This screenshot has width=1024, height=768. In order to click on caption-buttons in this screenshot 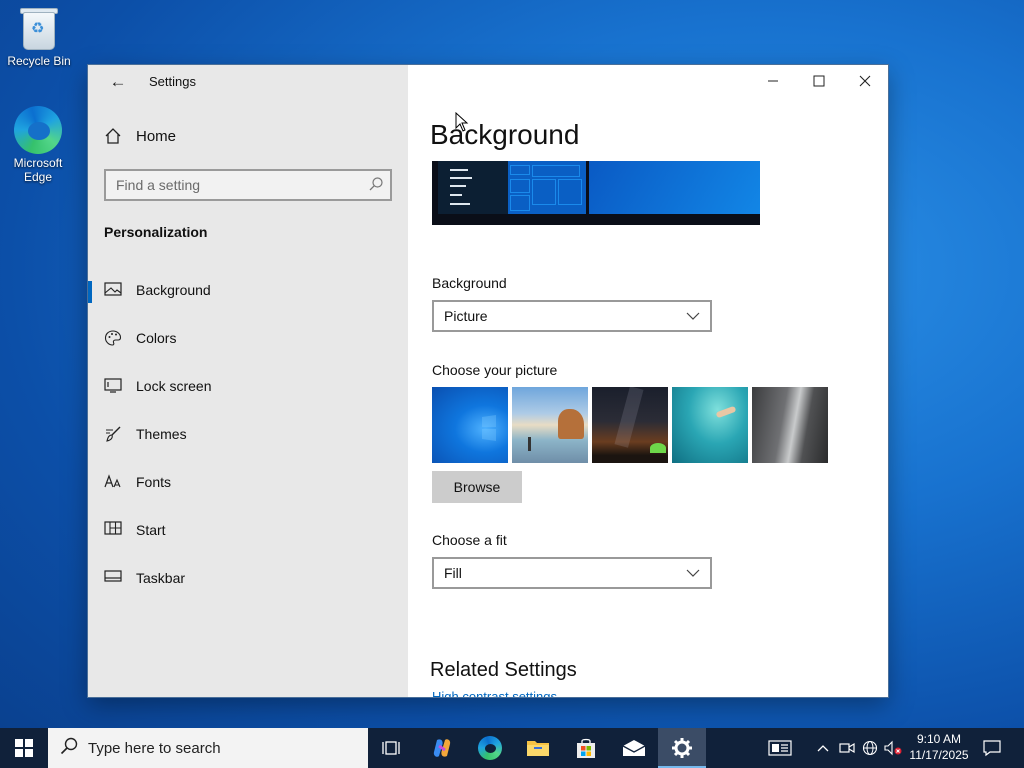, I will do `click(819, 81)`.